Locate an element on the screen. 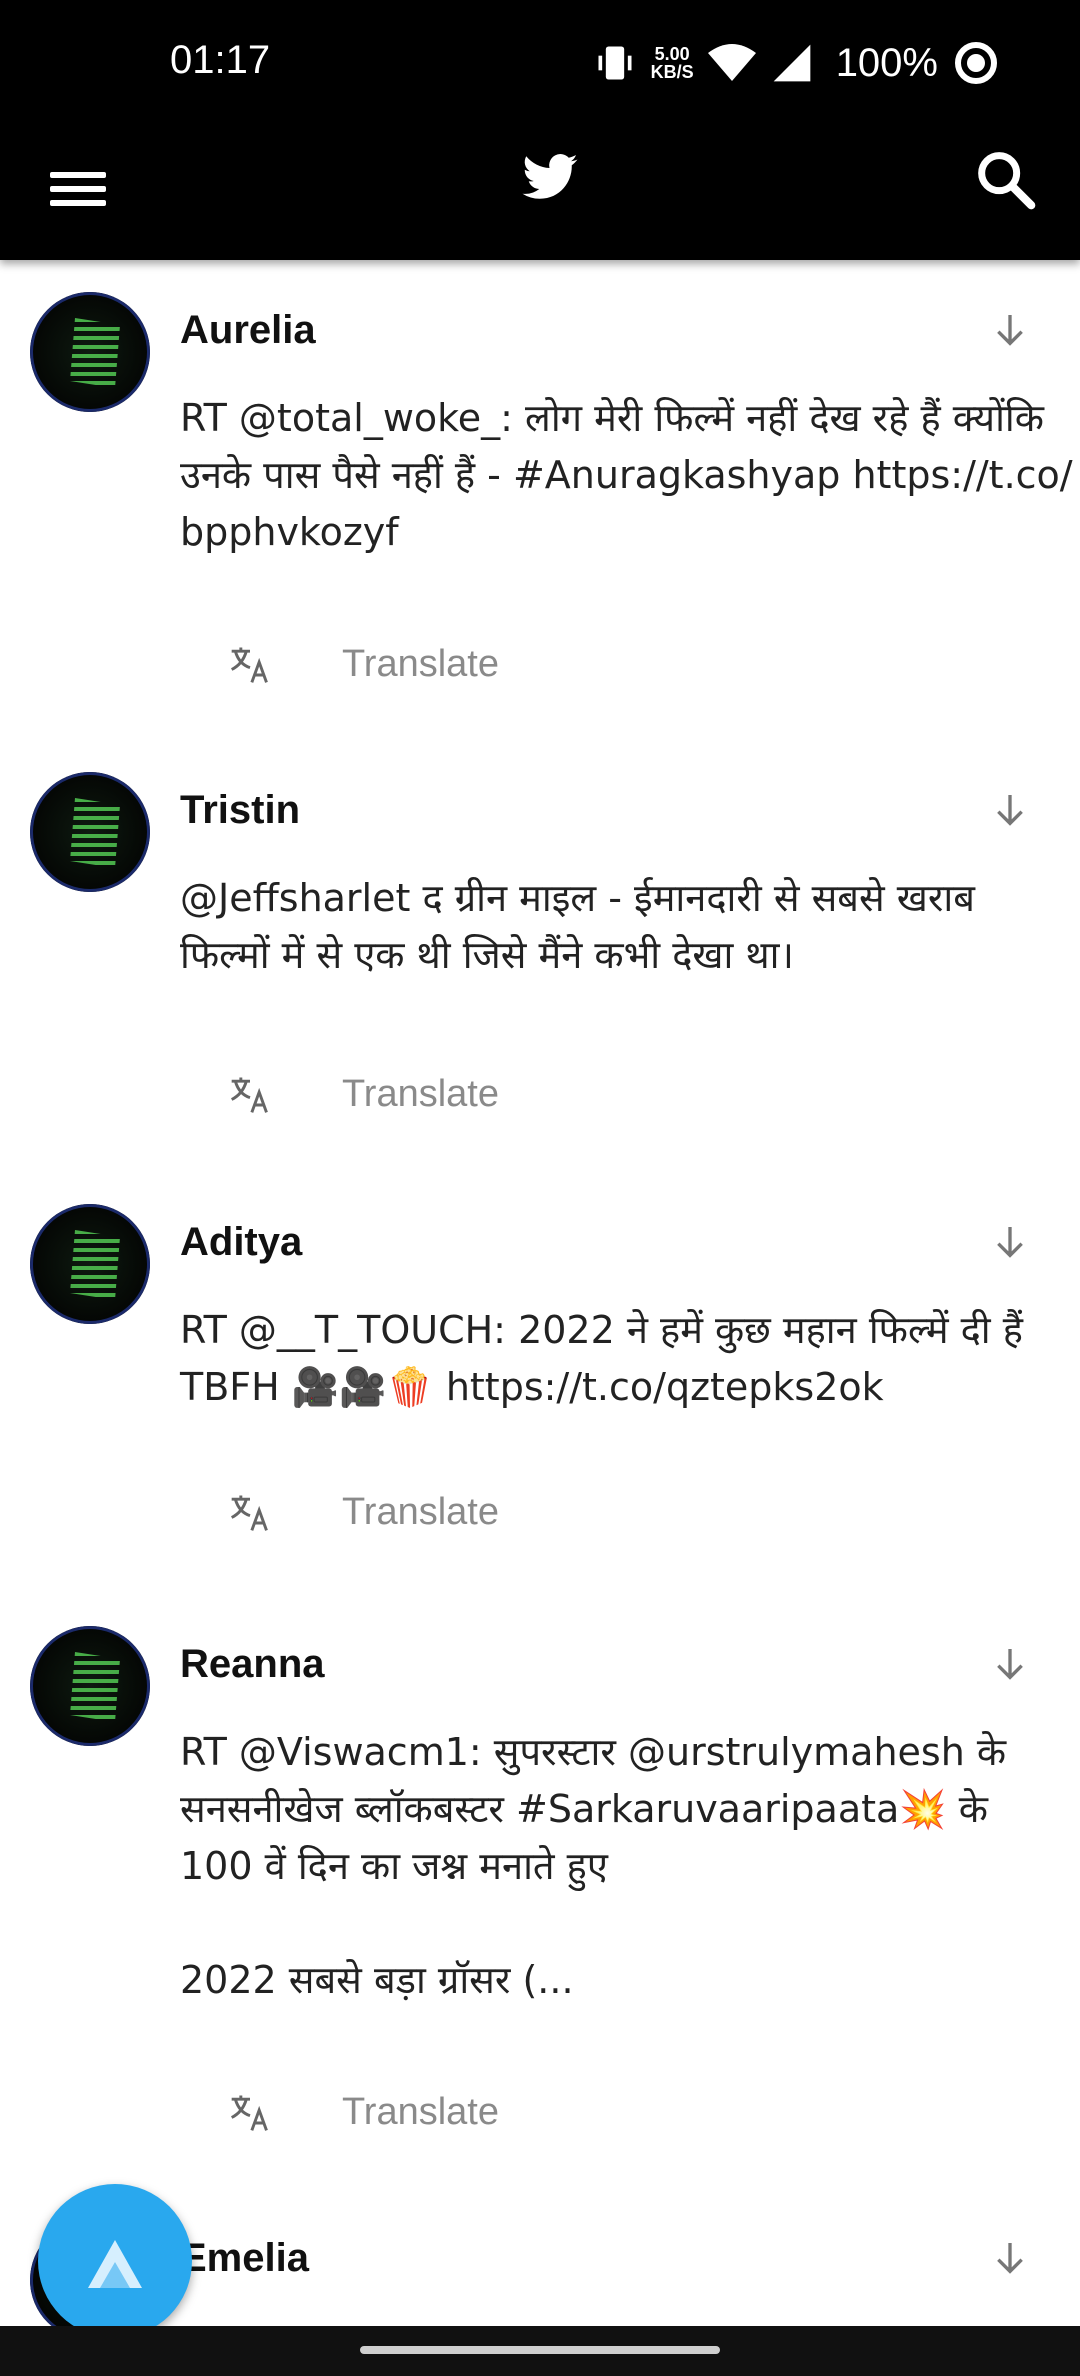  twitter-bird-icon is located at coordinates (550, 176).